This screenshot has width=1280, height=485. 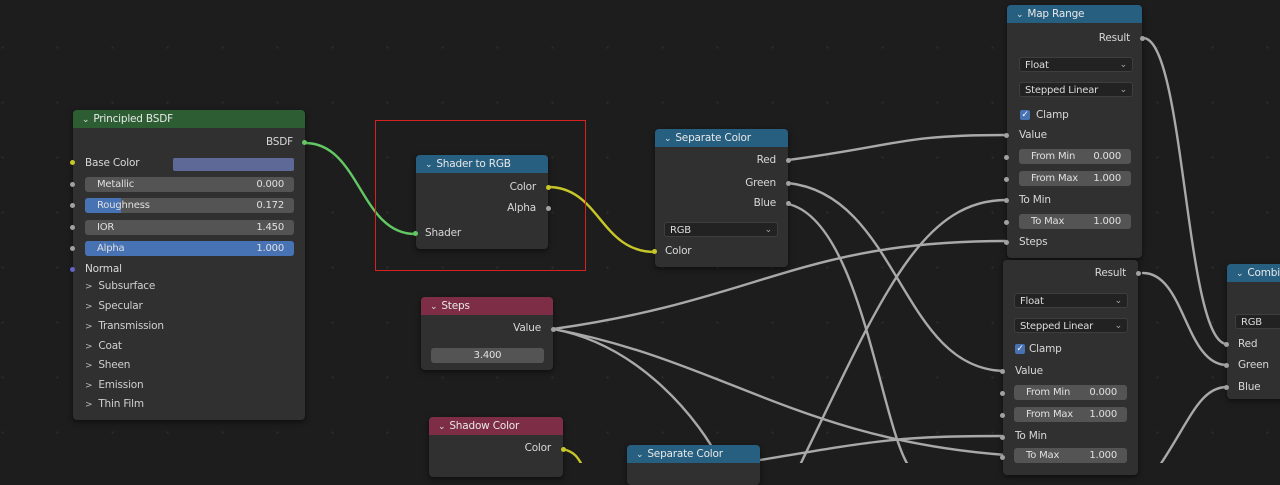 I want to click on result-output-label: Result, so click(x=1114, y=38).